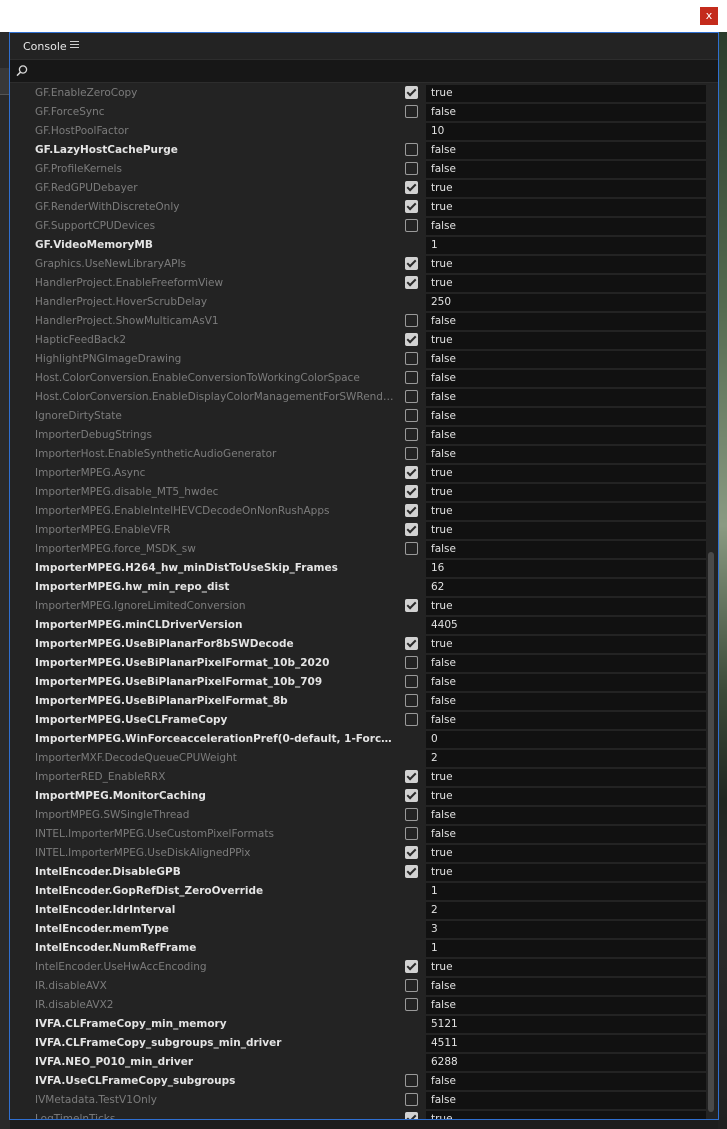 The width and height of the screenshot is (727, 1129). What do you see at coordinates (566, 1024) in the screenshot?
I see `setting-value-field: 5121` at bounding box center [566, 1024].